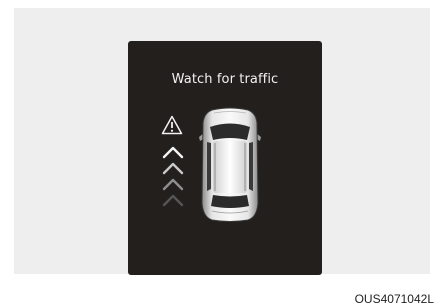 The height and width of the screenshot is (306, 442). What do you see at coordinates (394, 299) in the screenshot?
I see `image-reference-code: OUS4071042L` at bounding box center [394, 299].